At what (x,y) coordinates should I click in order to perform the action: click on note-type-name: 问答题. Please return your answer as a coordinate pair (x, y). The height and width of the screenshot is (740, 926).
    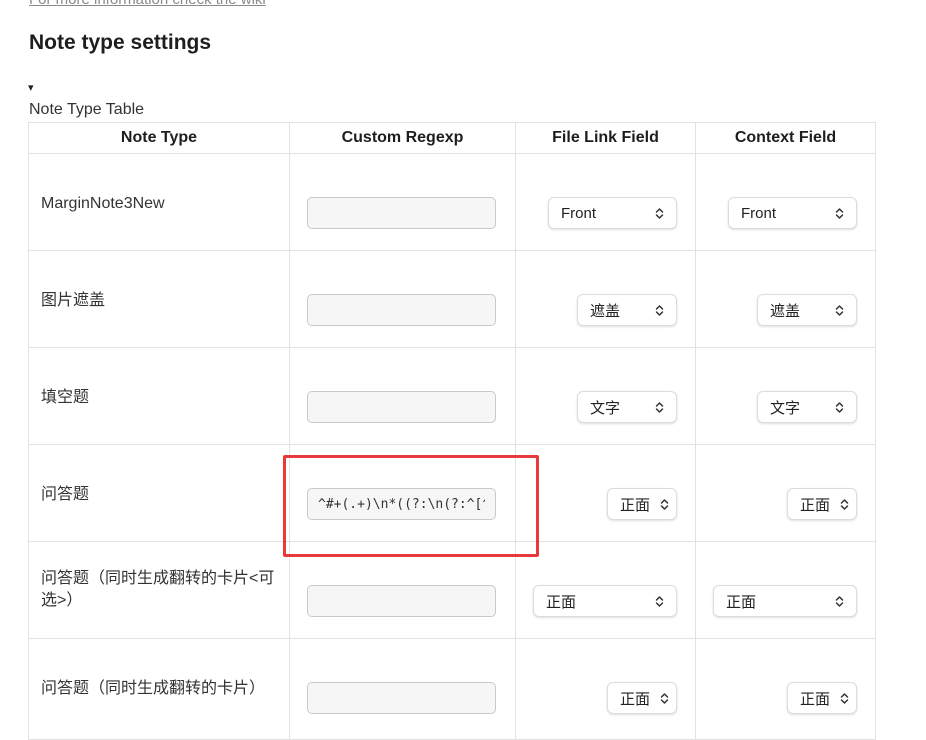
    Looking at the image, I should click on (65, 494).